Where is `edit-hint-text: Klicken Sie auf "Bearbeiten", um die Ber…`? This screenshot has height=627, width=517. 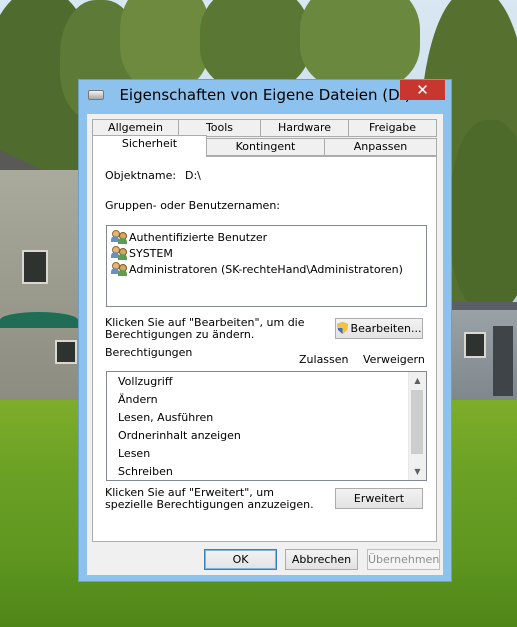
edit-hint-text: Klicken Sie auf "Bearbeiten", um die Ber… is located at coordinates (205, 328).